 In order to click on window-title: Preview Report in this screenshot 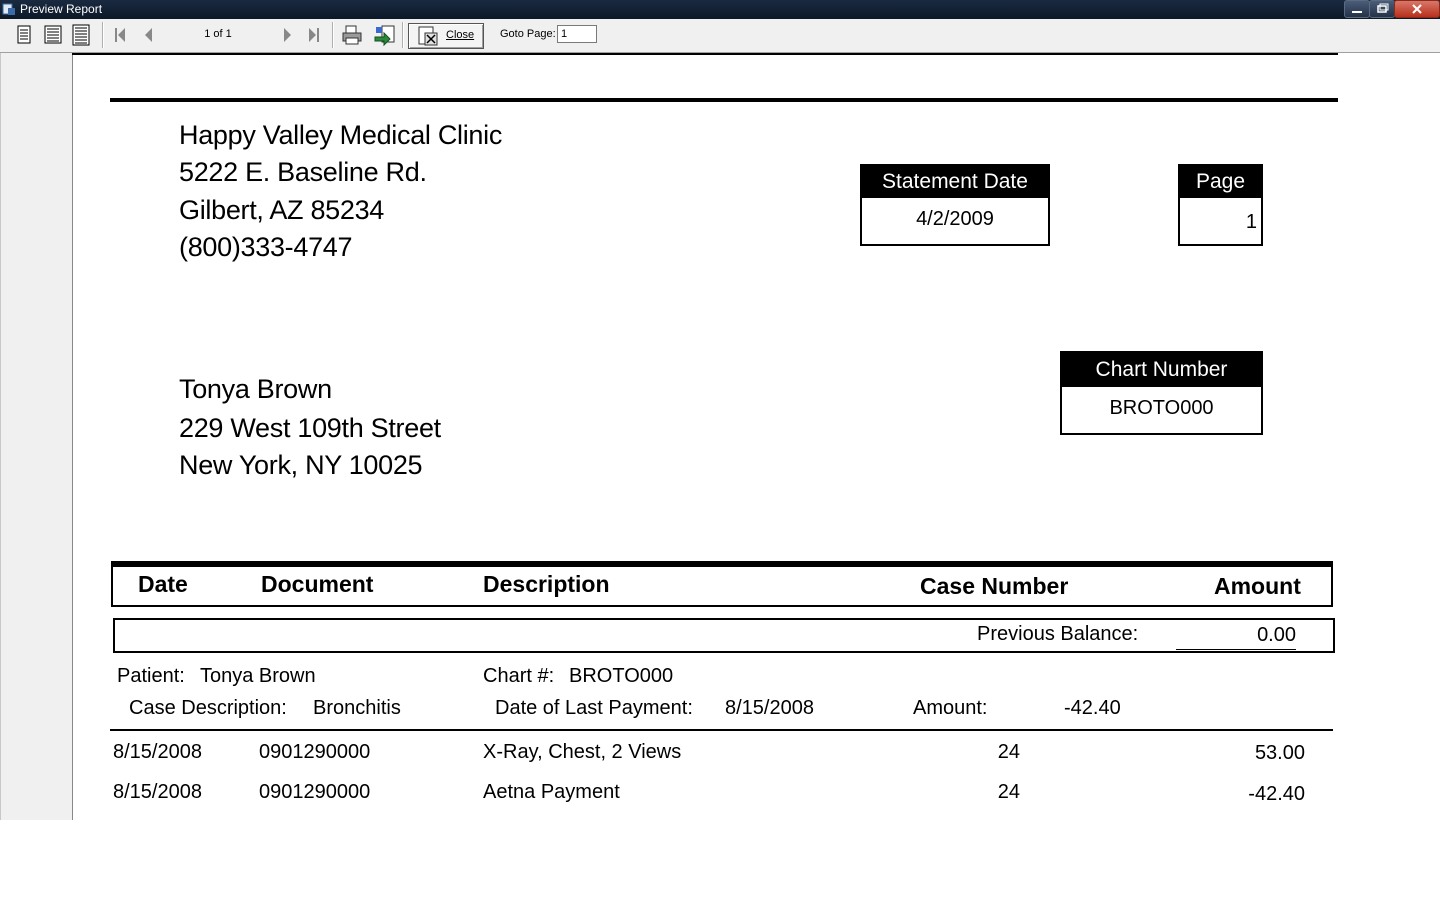, I will do `click(61, 9)`.